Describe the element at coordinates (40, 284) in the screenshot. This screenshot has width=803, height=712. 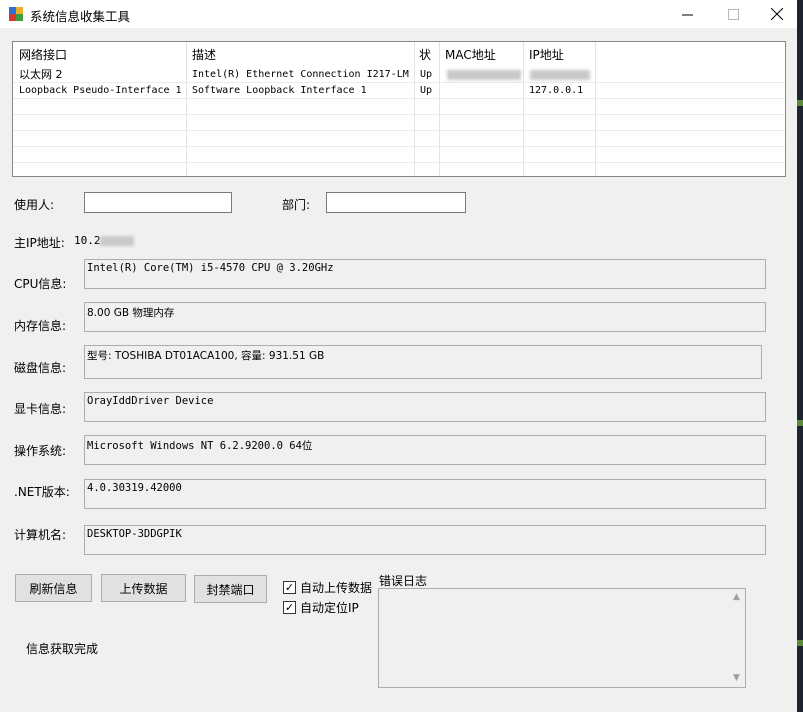
I see `cpu-label: CPU信息:` at that location.